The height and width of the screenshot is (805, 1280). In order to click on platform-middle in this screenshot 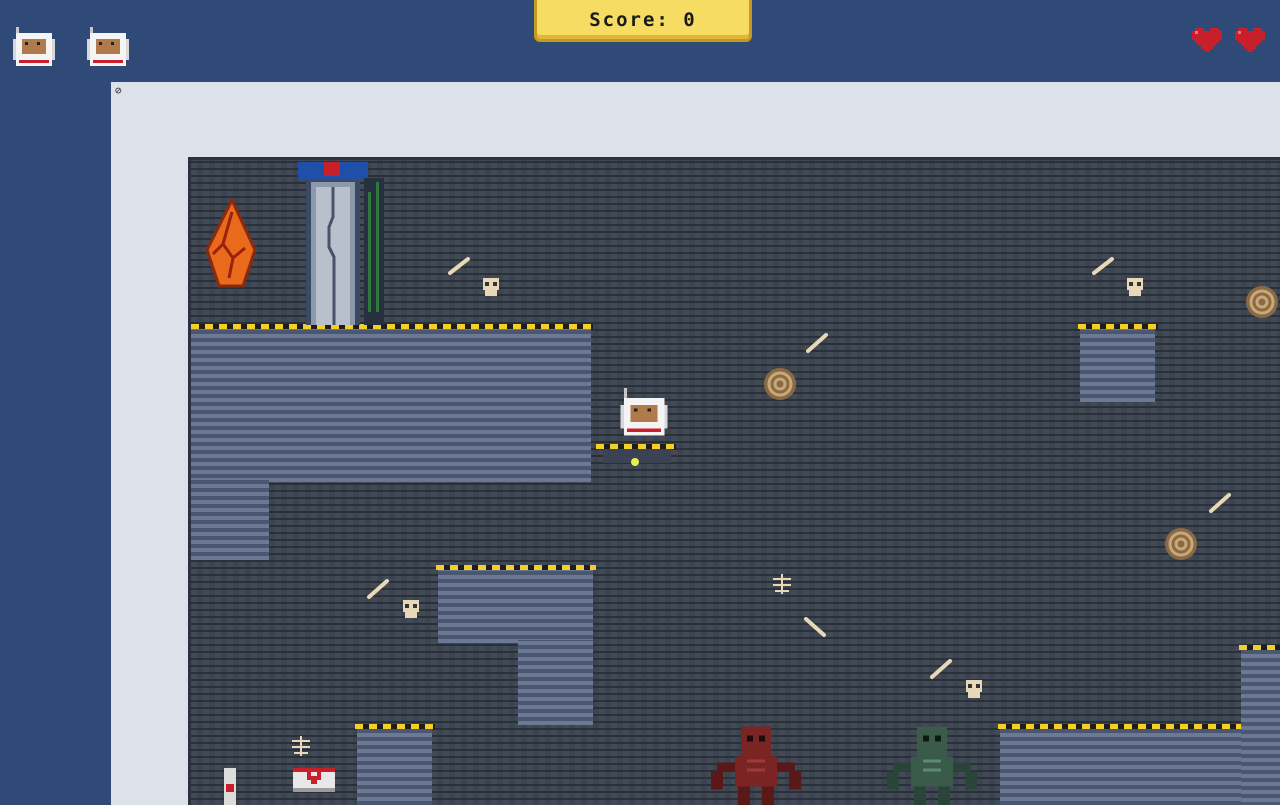, I will do `click(515, 605)`.